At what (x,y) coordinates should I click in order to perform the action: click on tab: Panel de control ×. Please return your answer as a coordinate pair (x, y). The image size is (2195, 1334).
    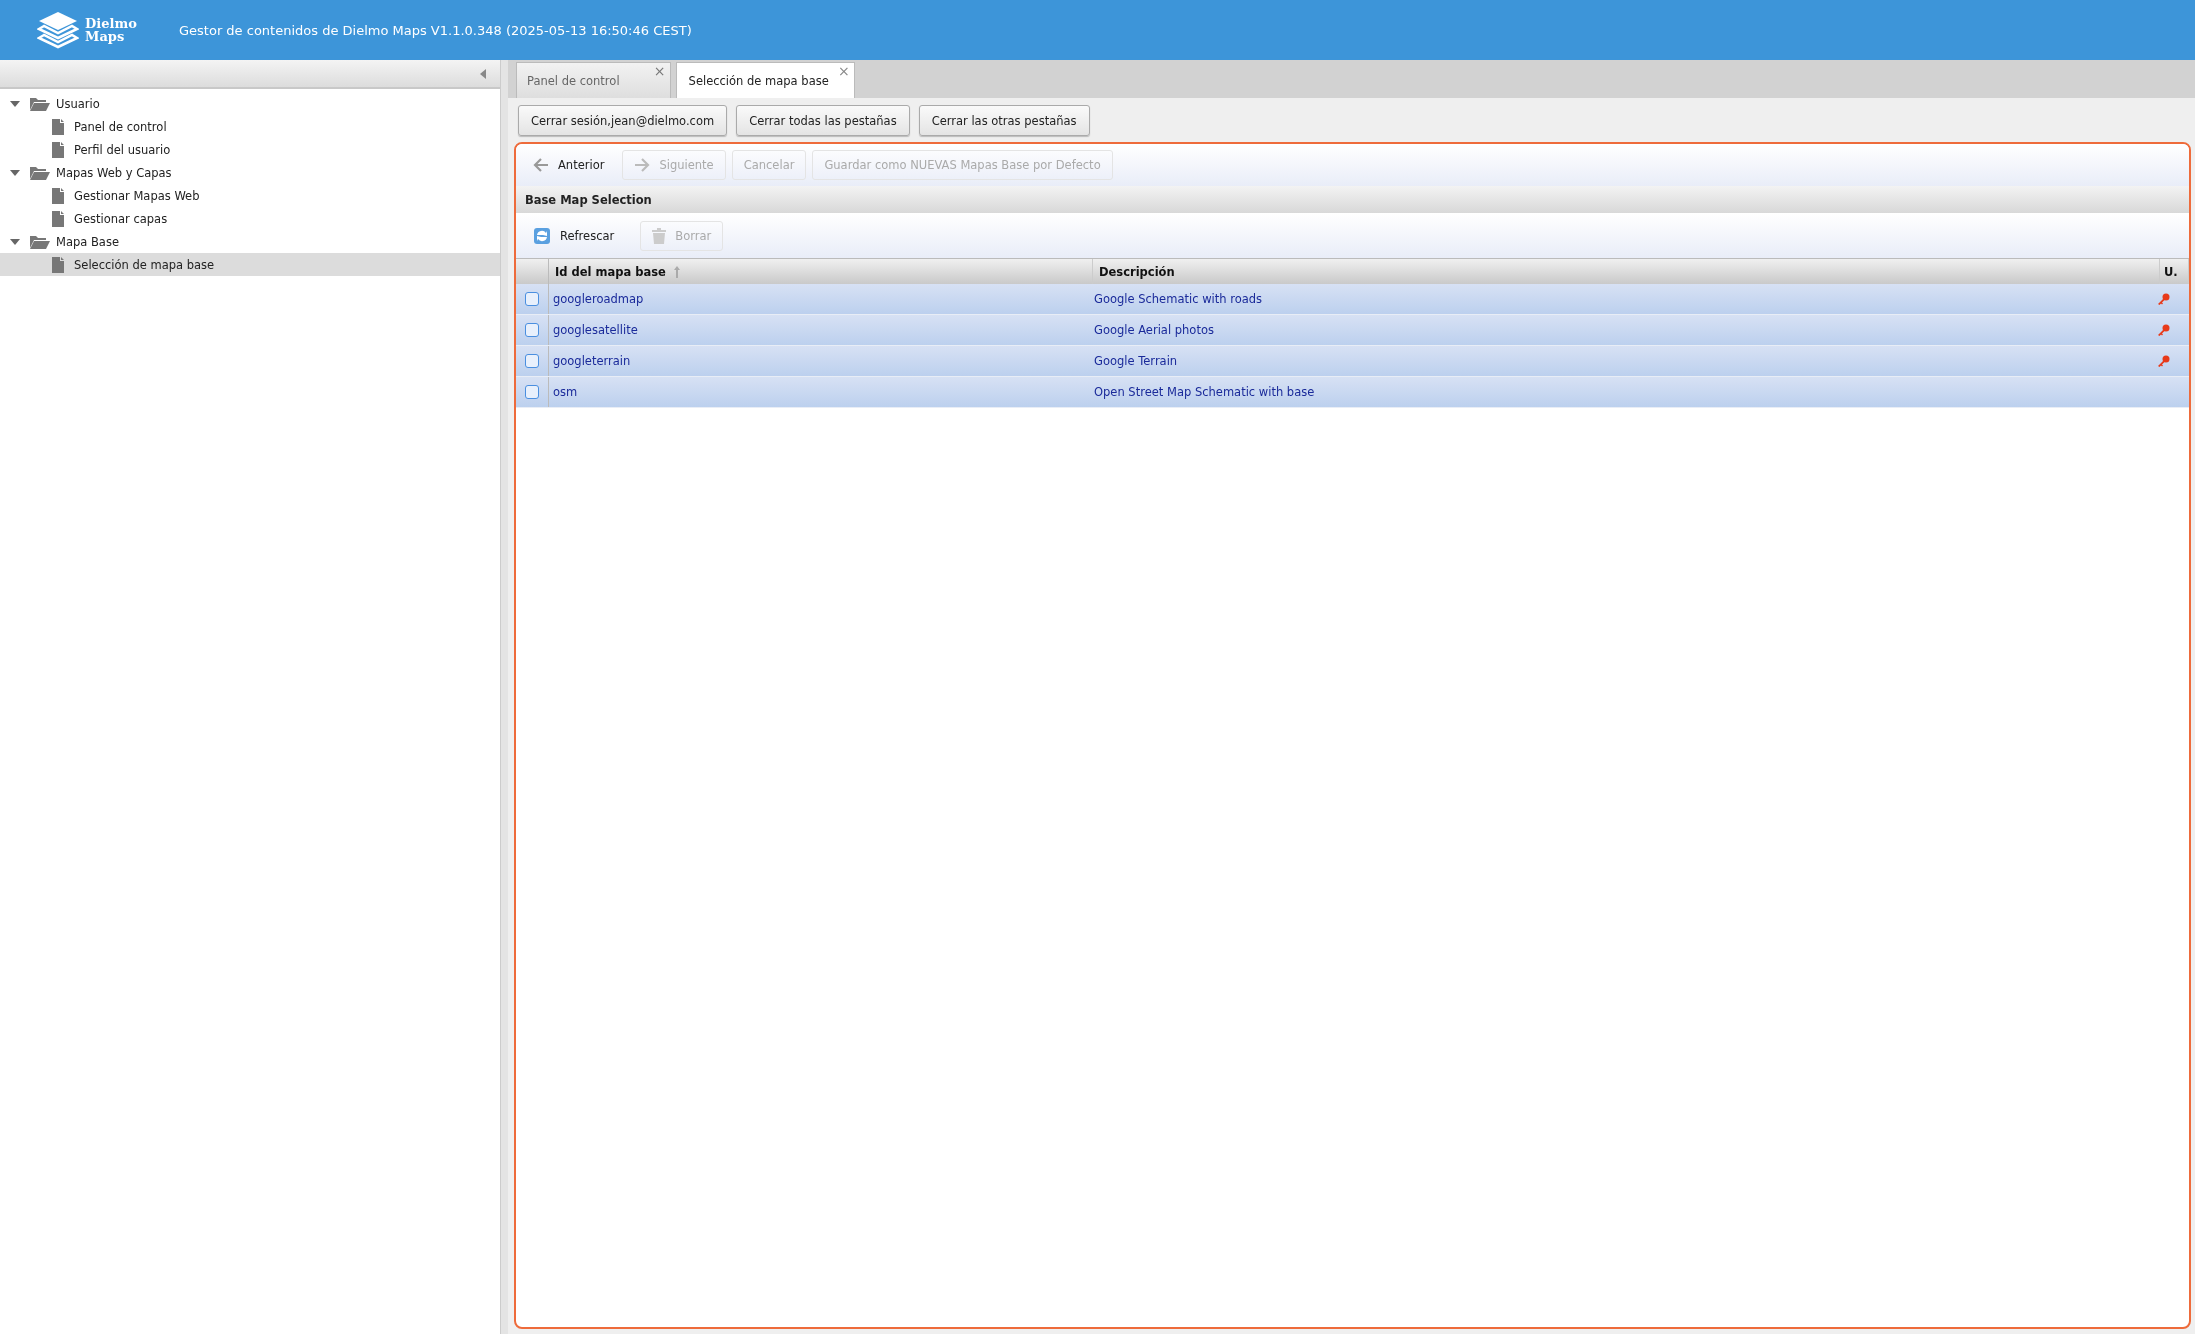
    Looking at the image, I should click on (593, 80).